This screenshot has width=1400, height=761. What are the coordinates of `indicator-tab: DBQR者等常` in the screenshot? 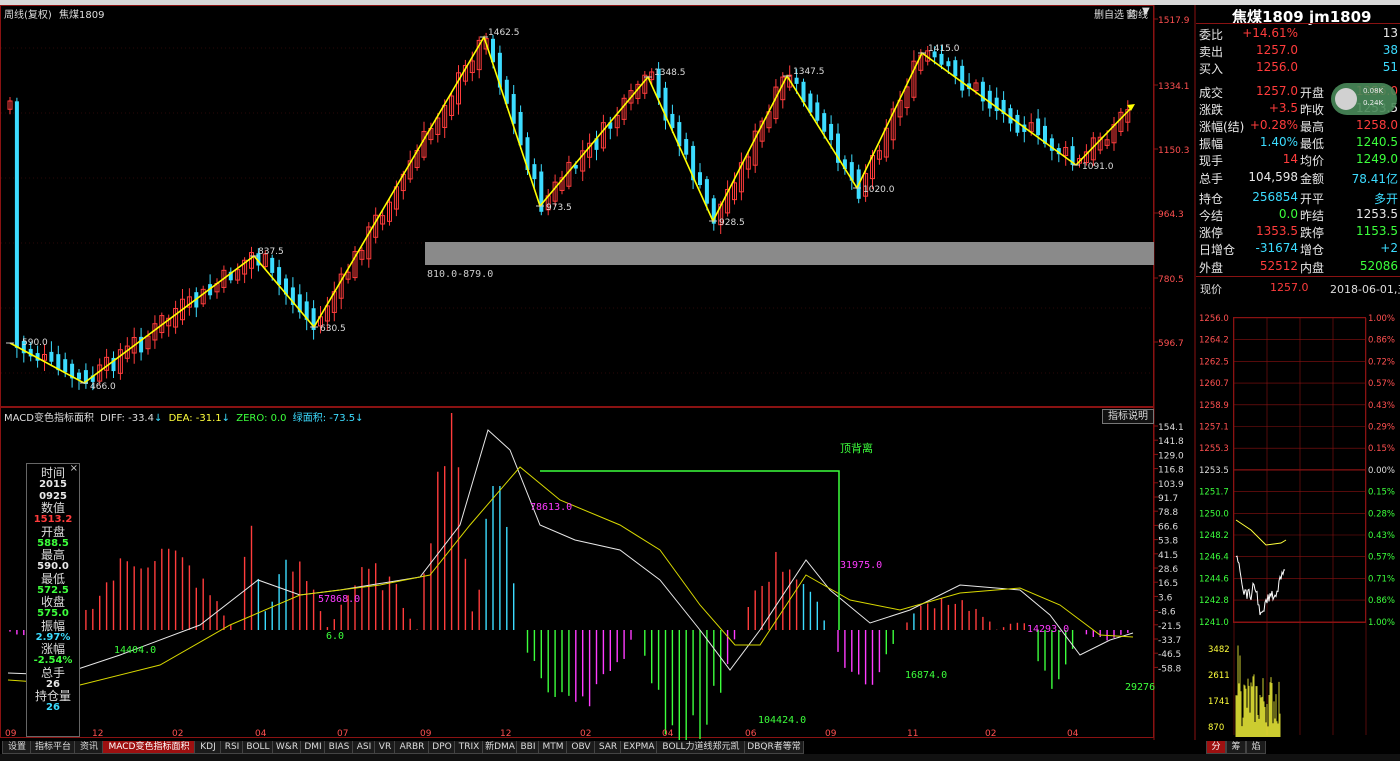 It's located at (774, 747).